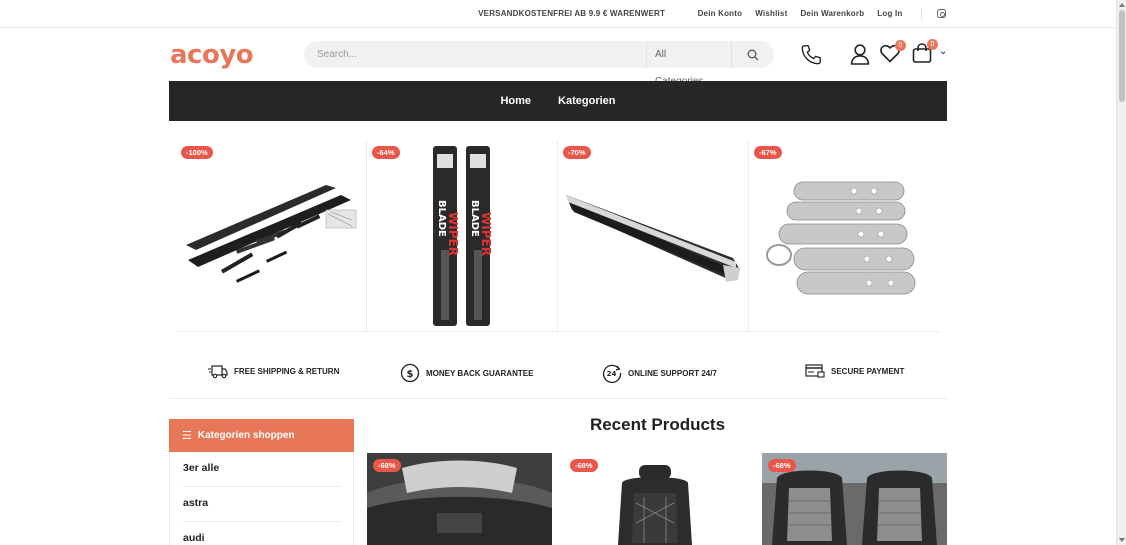 This screenshot has height=545, width=1126. Describe the element at coordinates (1122, 540) in the screenshot. I see `scroll-down-icon` at that location.